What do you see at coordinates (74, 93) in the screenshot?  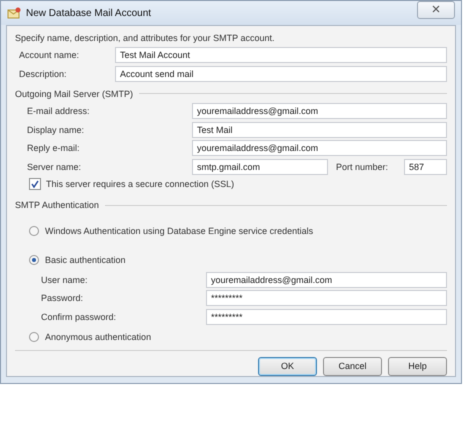 I see `section-heading: Outgoing Mail Server (SMTP)` at bounding box center [74, 93].